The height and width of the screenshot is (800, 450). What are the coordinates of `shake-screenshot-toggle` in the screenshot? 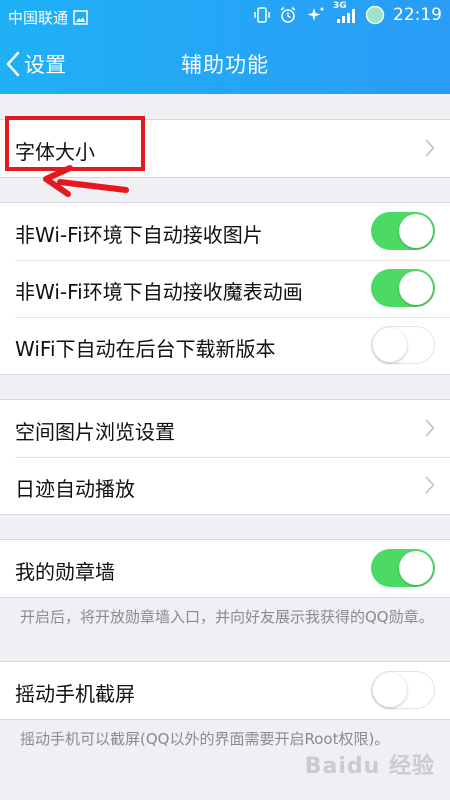 It's located at (403, 690).